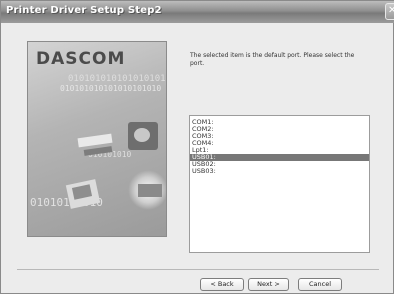 The image size is (394, 294). I want to click on card-graphic, so click(95, 140).